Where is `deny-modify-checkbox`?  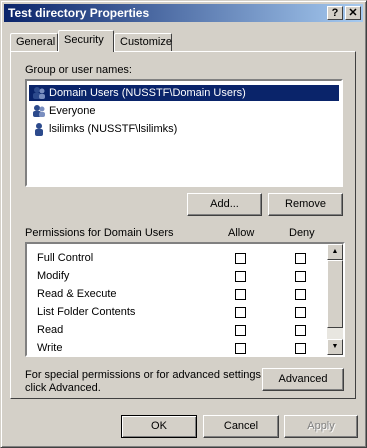 deny-modify-checkbox is located at coordinates (300, 276).